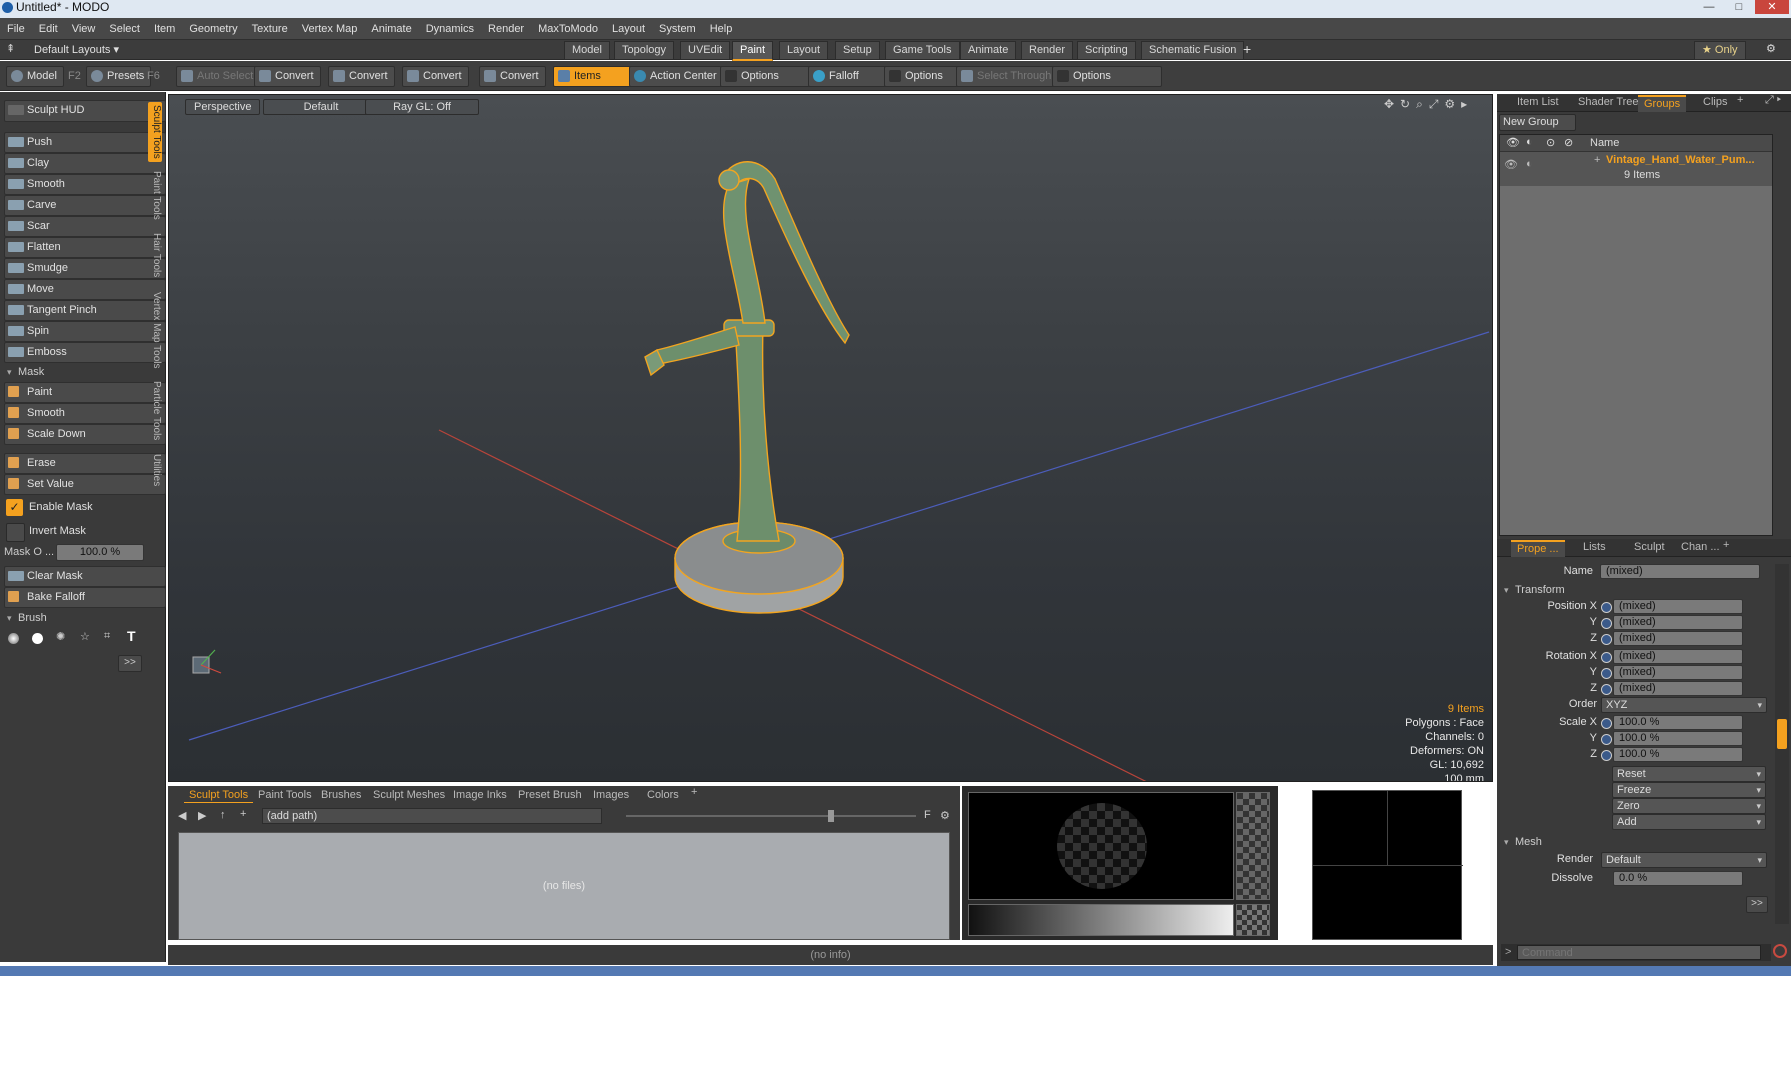 This screenshot has width=1791, height=1080. What do you see at coordinates (564, 886) in the screenshot?
I see `file-browser-area: (no files)` at bounding box center [564, 886].